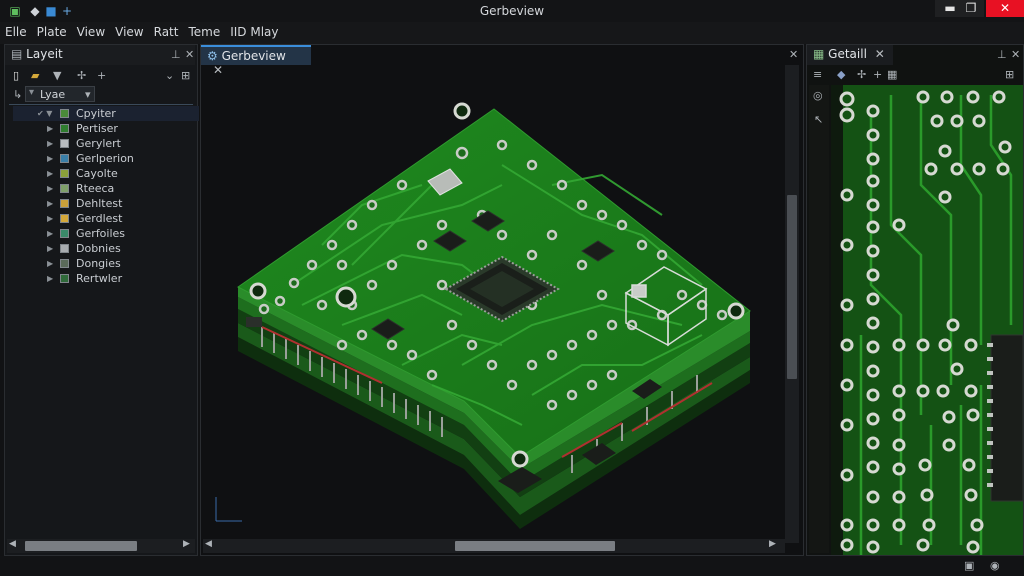 This screenshot has height=576, width=1024. Describe the element at coordinates (101, 75) in the screenshot. I see `expand-icon: +` at that location.